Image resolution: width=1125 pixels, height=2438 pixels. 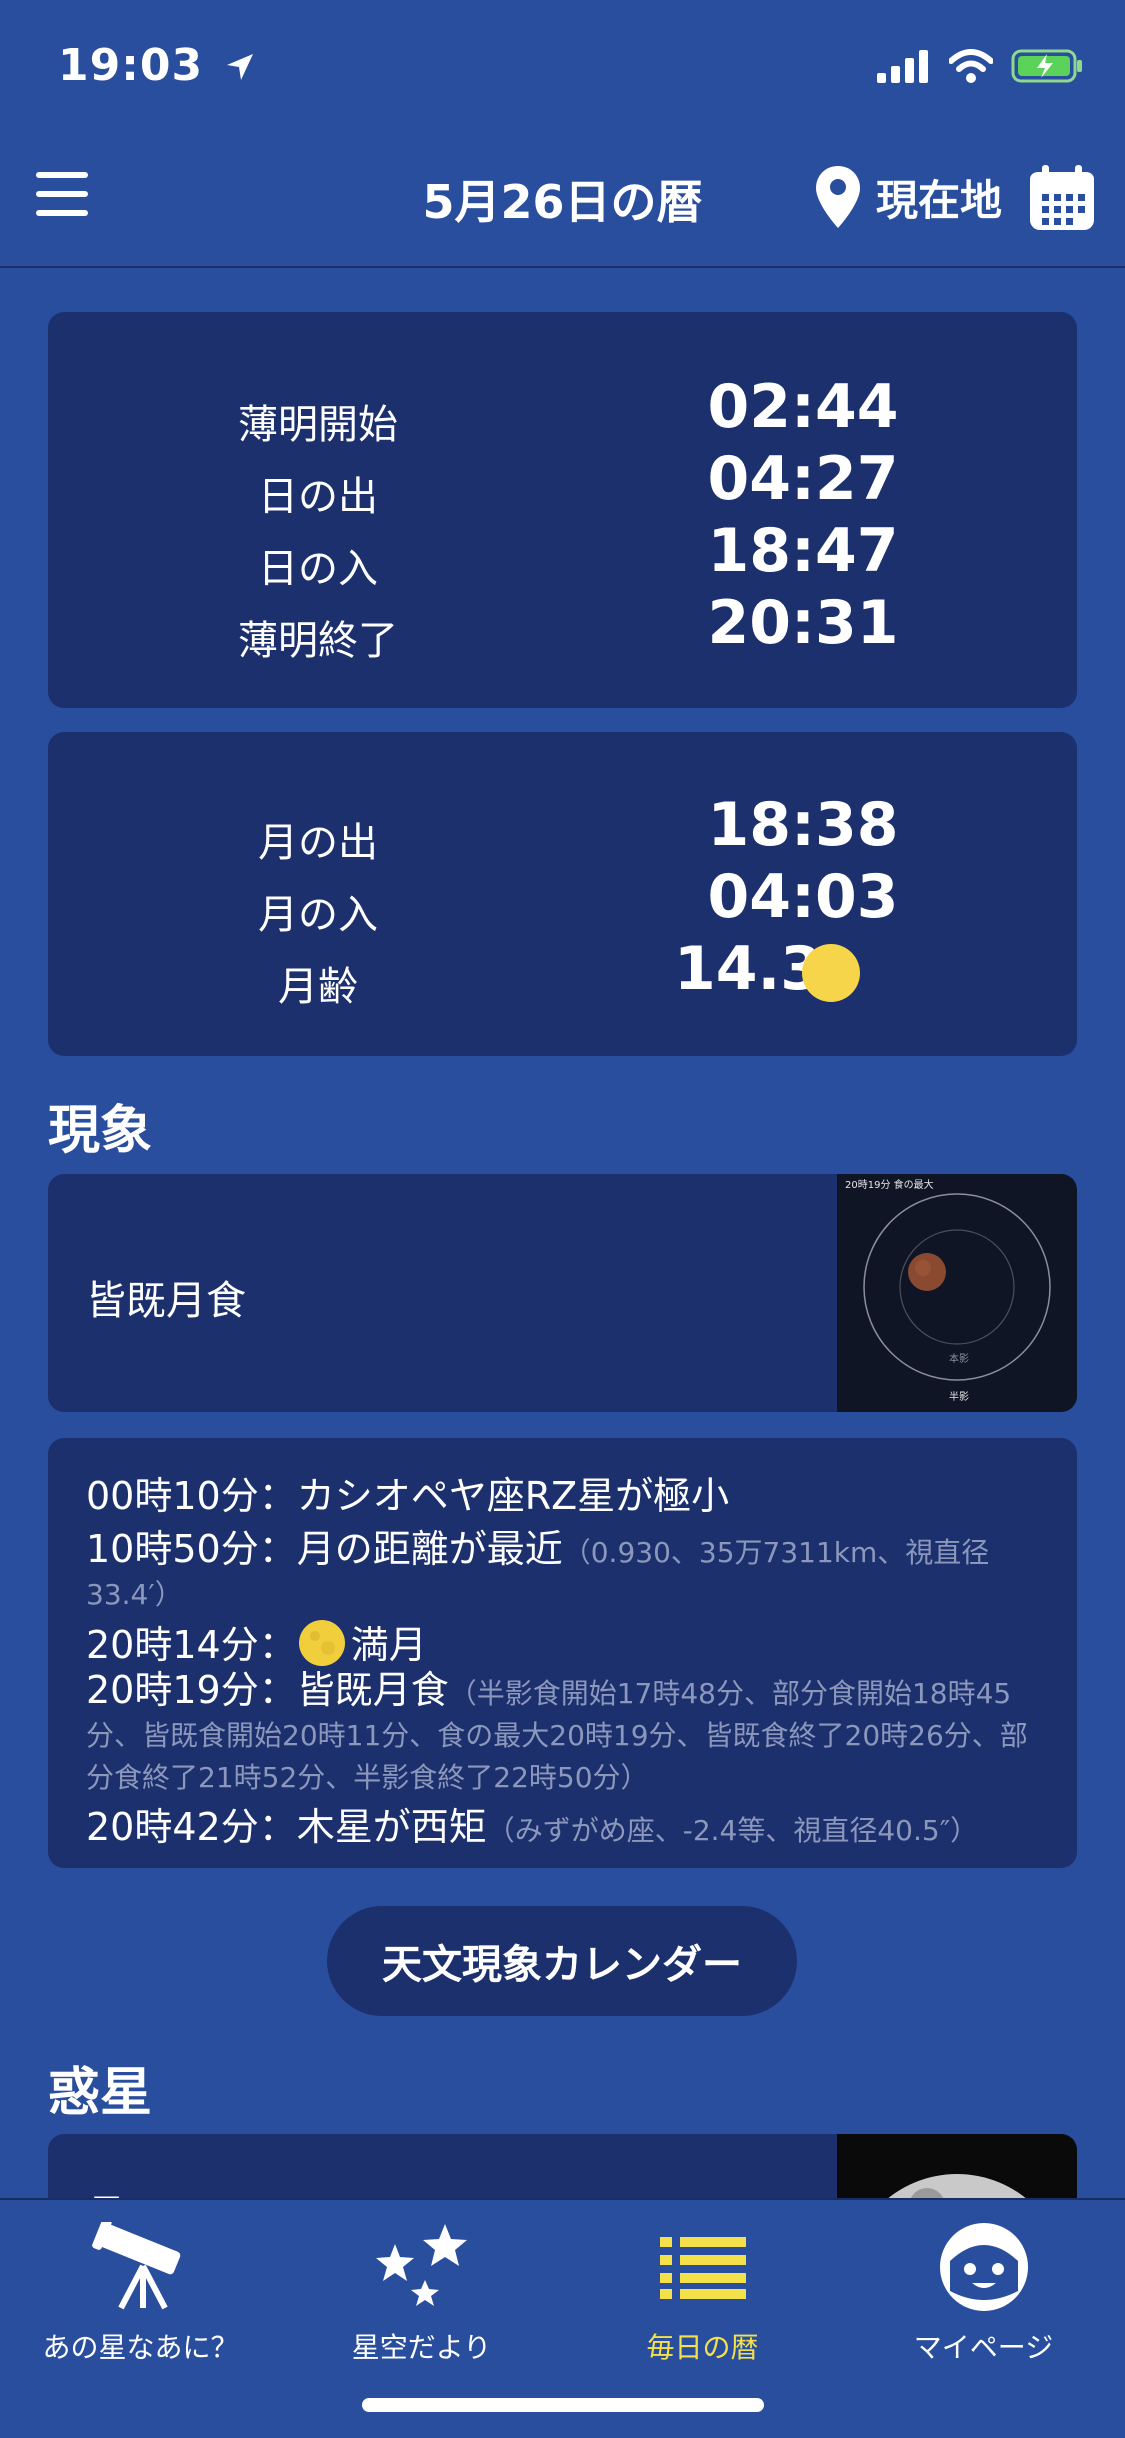 What do you see at coordinates (803, 897) in the screenshot?
I see `moonset-time: 04:03` at bounding box center [803, 897].